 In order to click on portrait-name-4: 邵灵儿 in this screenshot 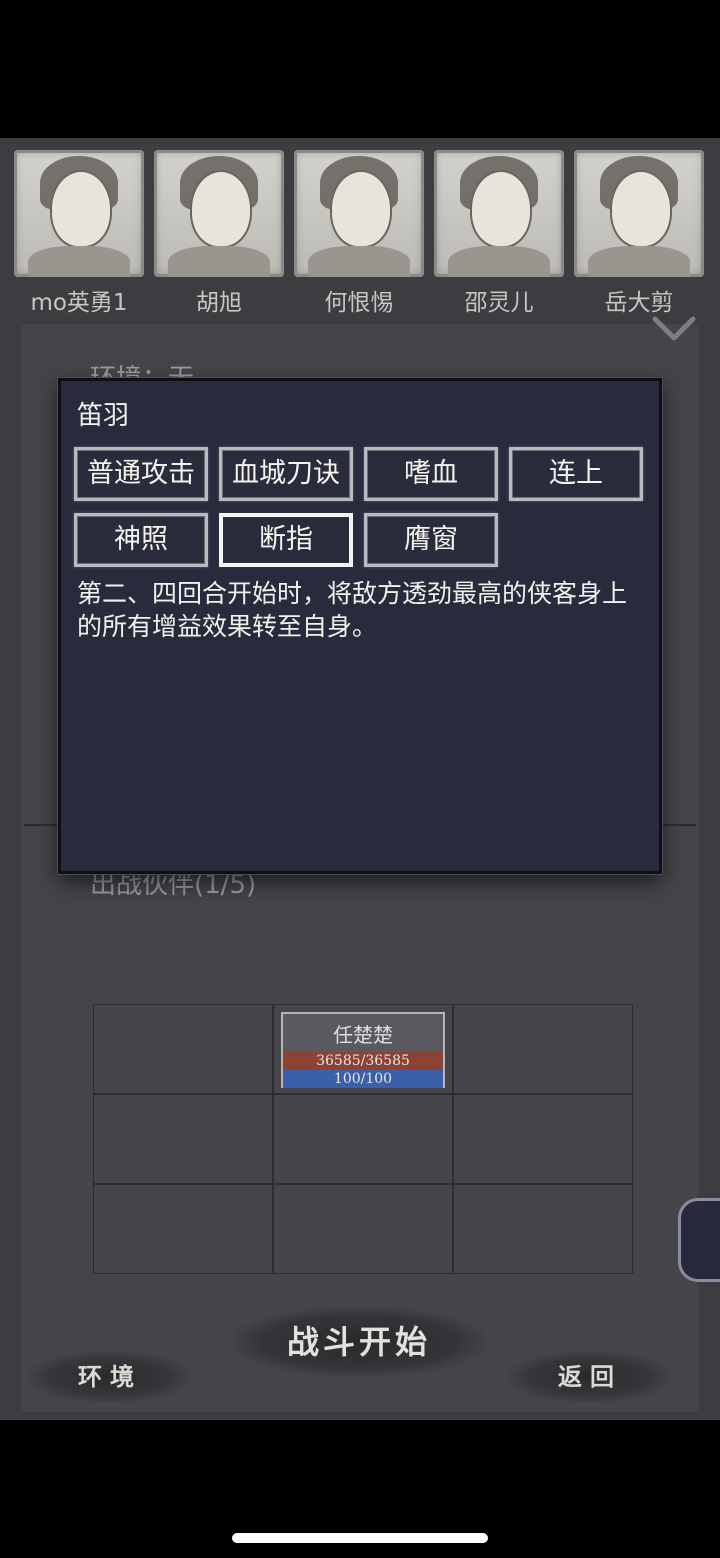, I will do `click(499, 303)`.